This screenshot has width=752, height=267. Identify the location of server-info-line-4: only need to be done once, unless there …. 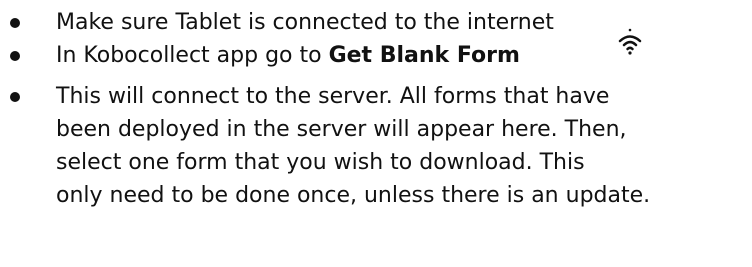
(353, 195).